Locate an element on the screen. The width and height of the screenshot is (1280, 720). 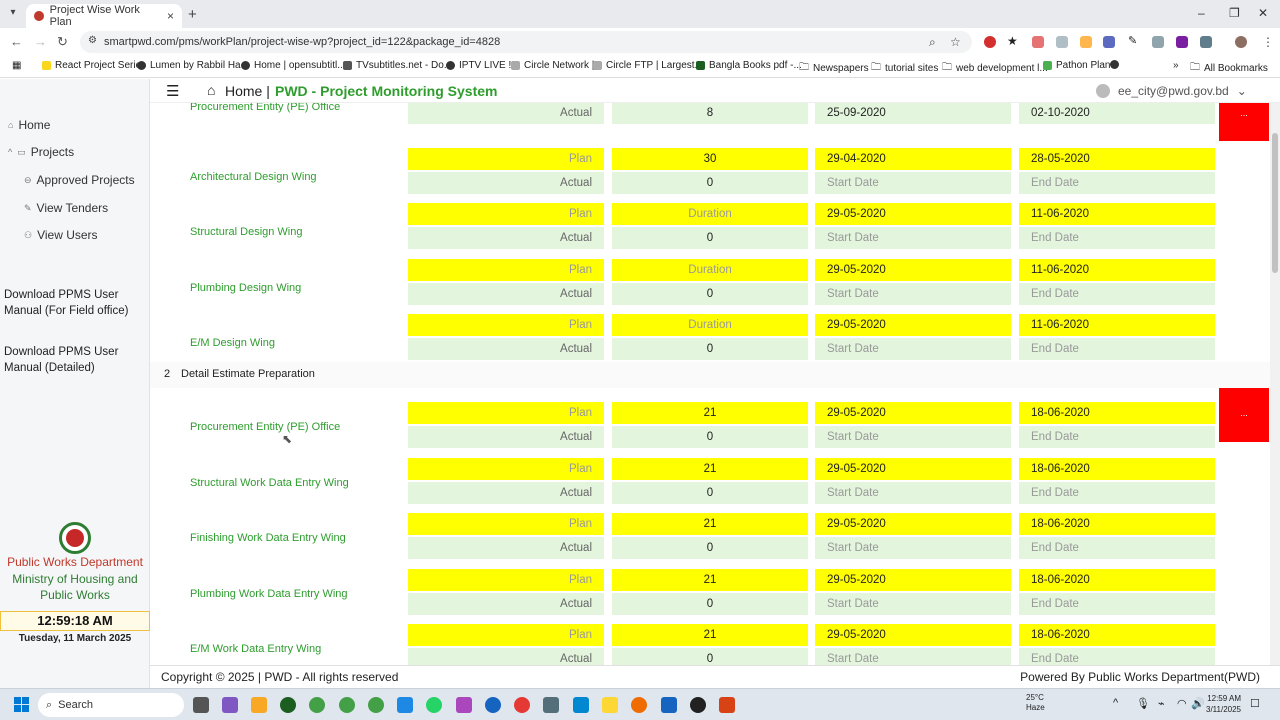
profile-avatar is located at coordinates (1241, 42).